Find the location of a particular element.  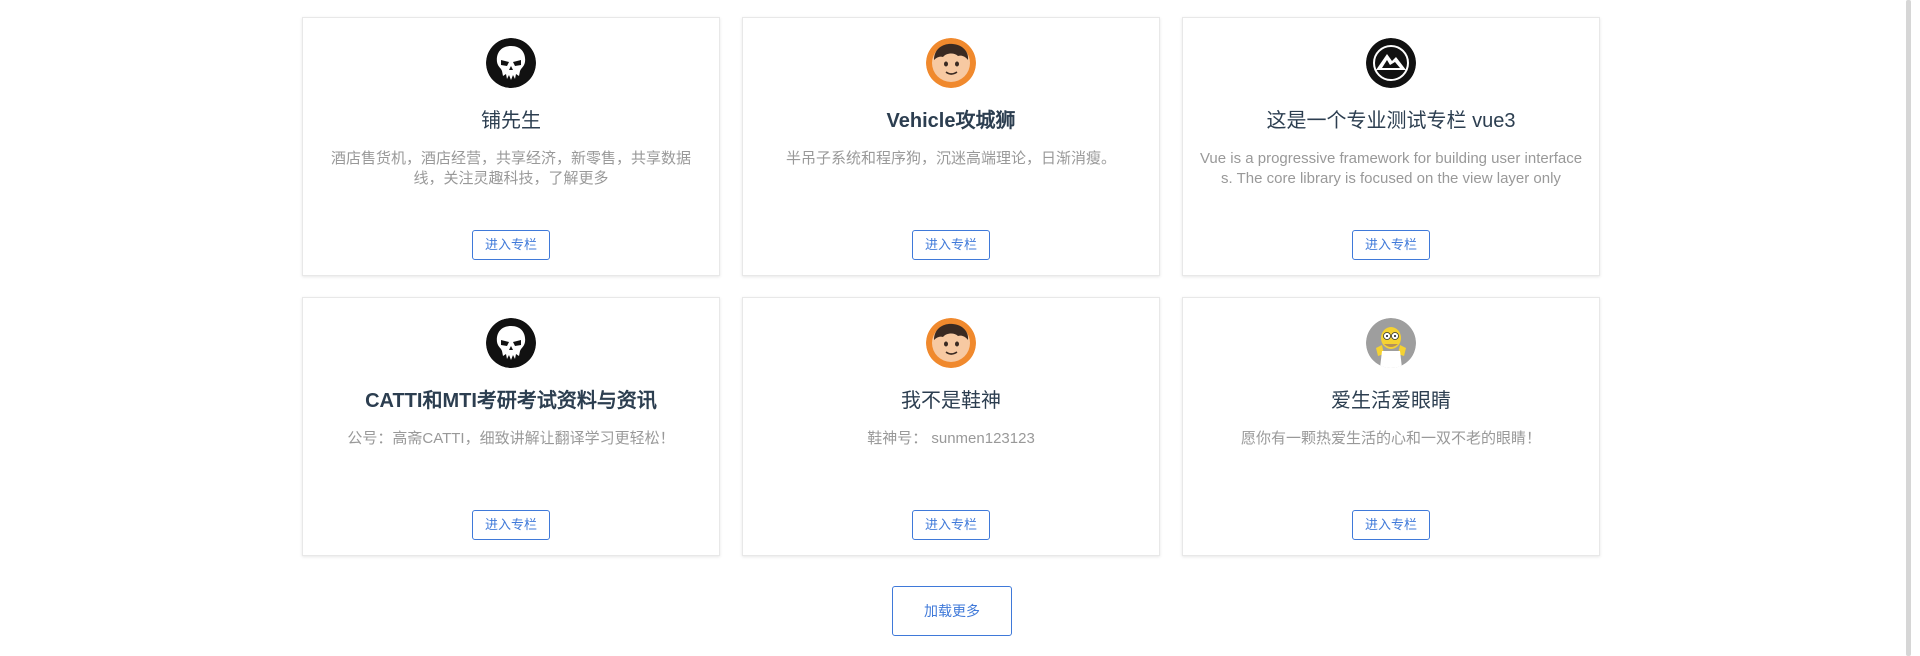

column-card: 我不是鞋神 鞋神号： sunmen123123 进入专栏 is located at coordinates (951, 426).